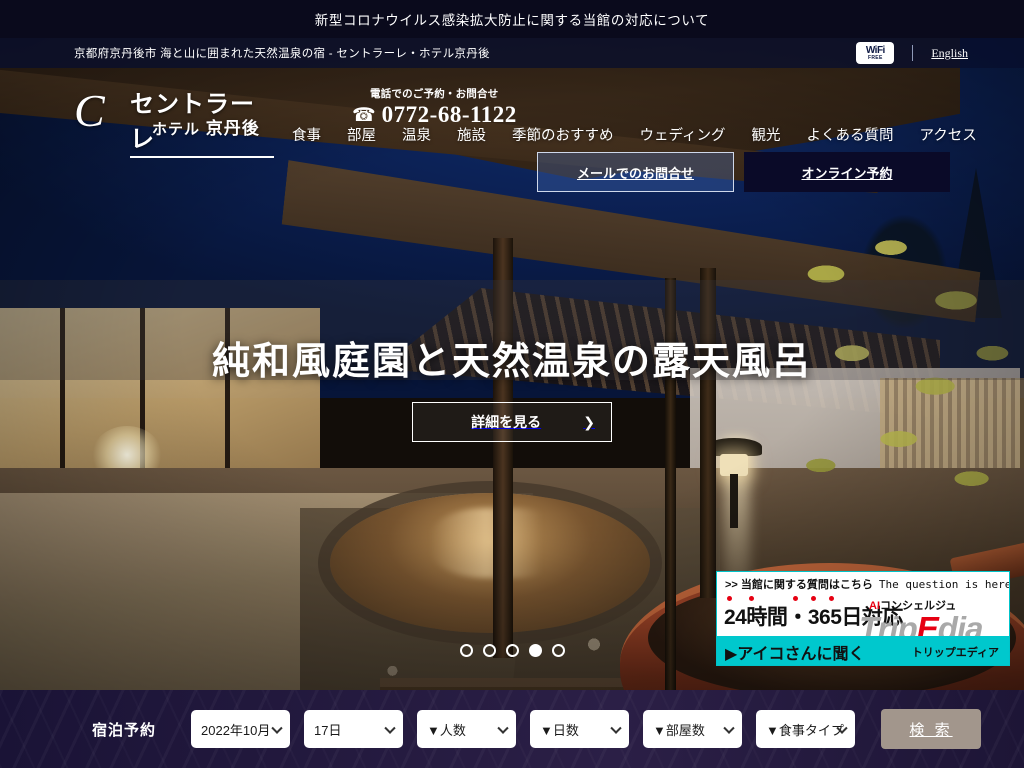  I want to click on booking-search-button: 検 索, so click(931, 729).